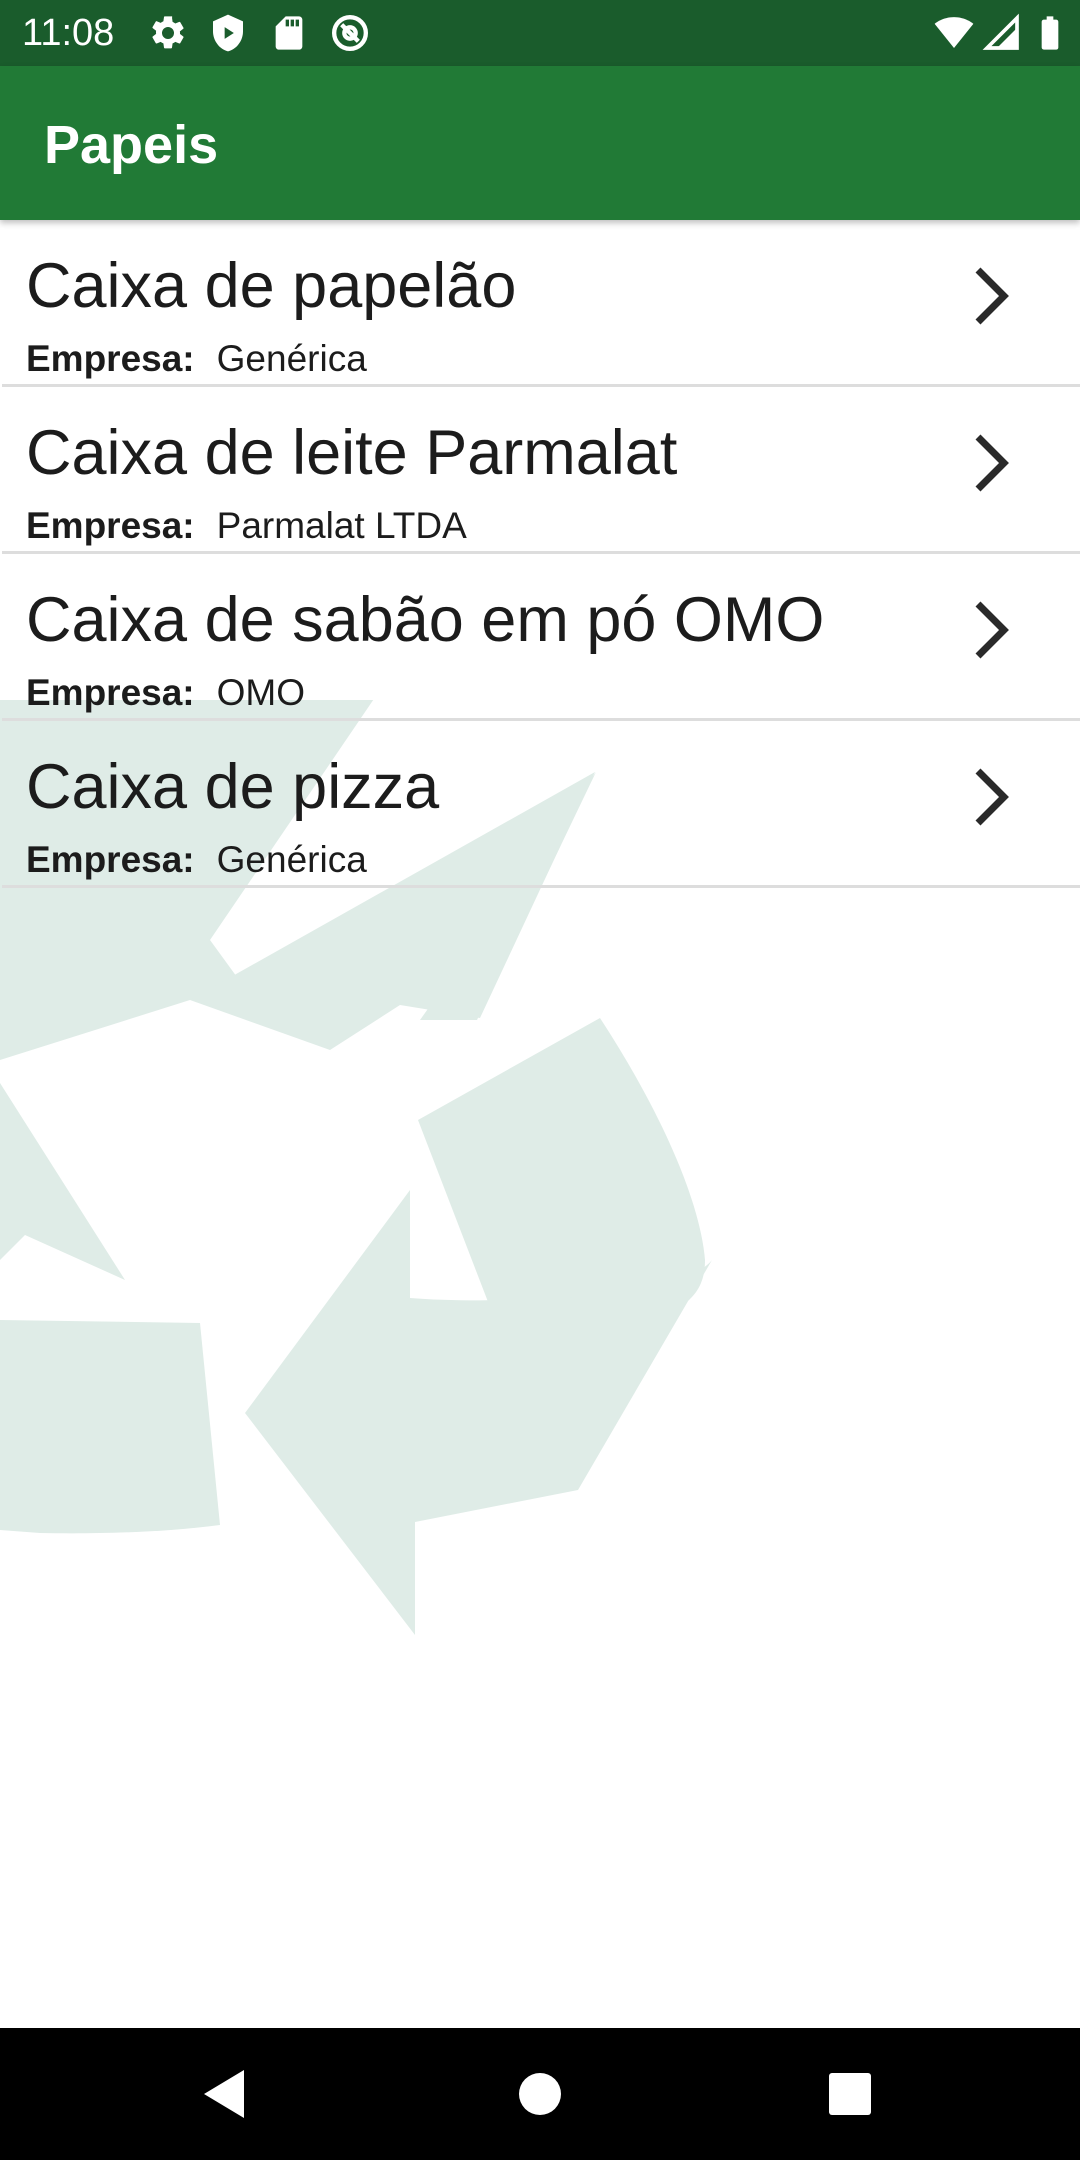 The height and width of the screenshot is (2160, 1080). Describe the element at coordinates (261, 692) in the screenshot. I see `company-name: OMO` at that location.